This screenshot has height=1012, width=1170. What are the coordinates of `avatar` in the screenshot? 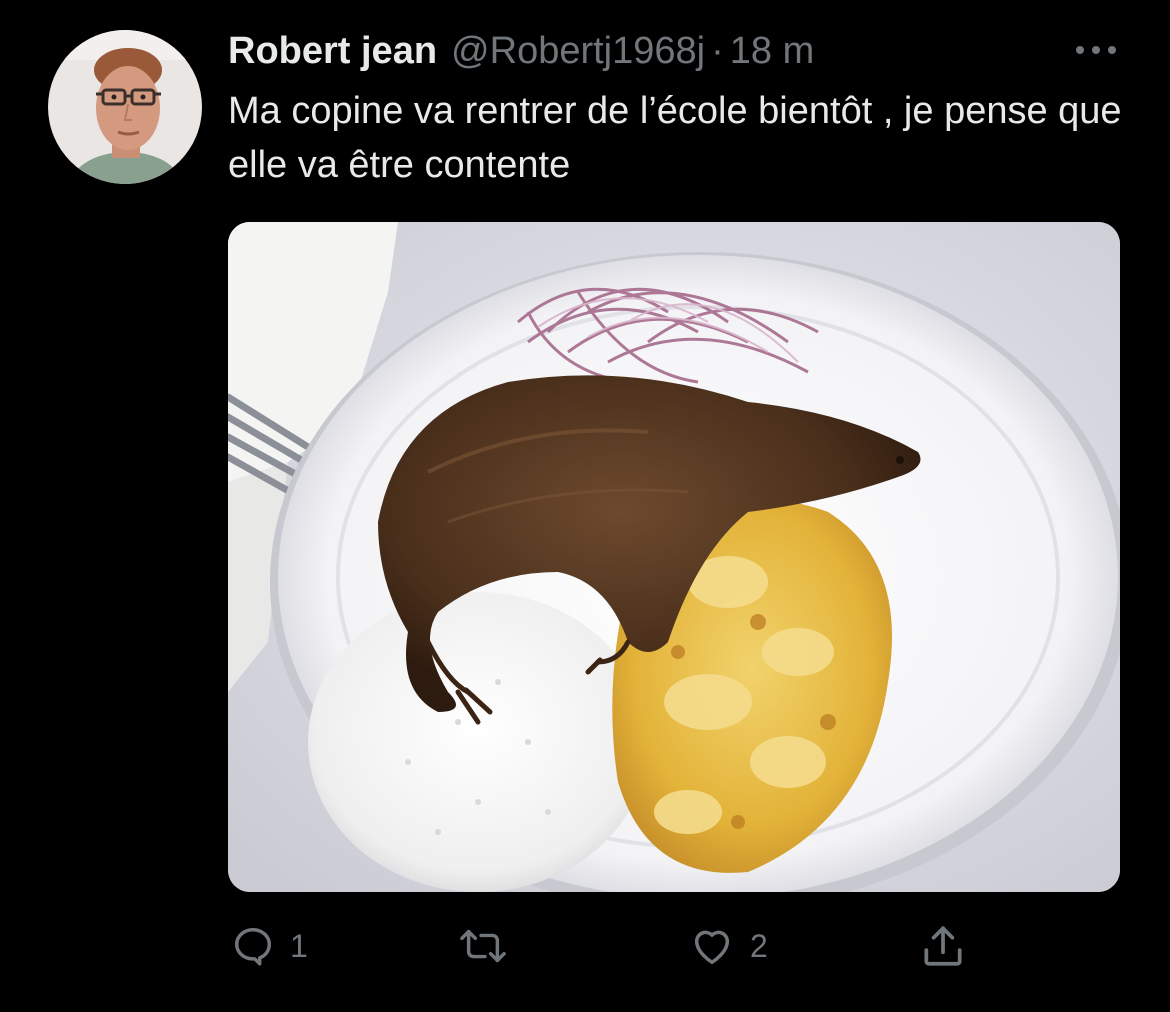 It's located at (125, 107).